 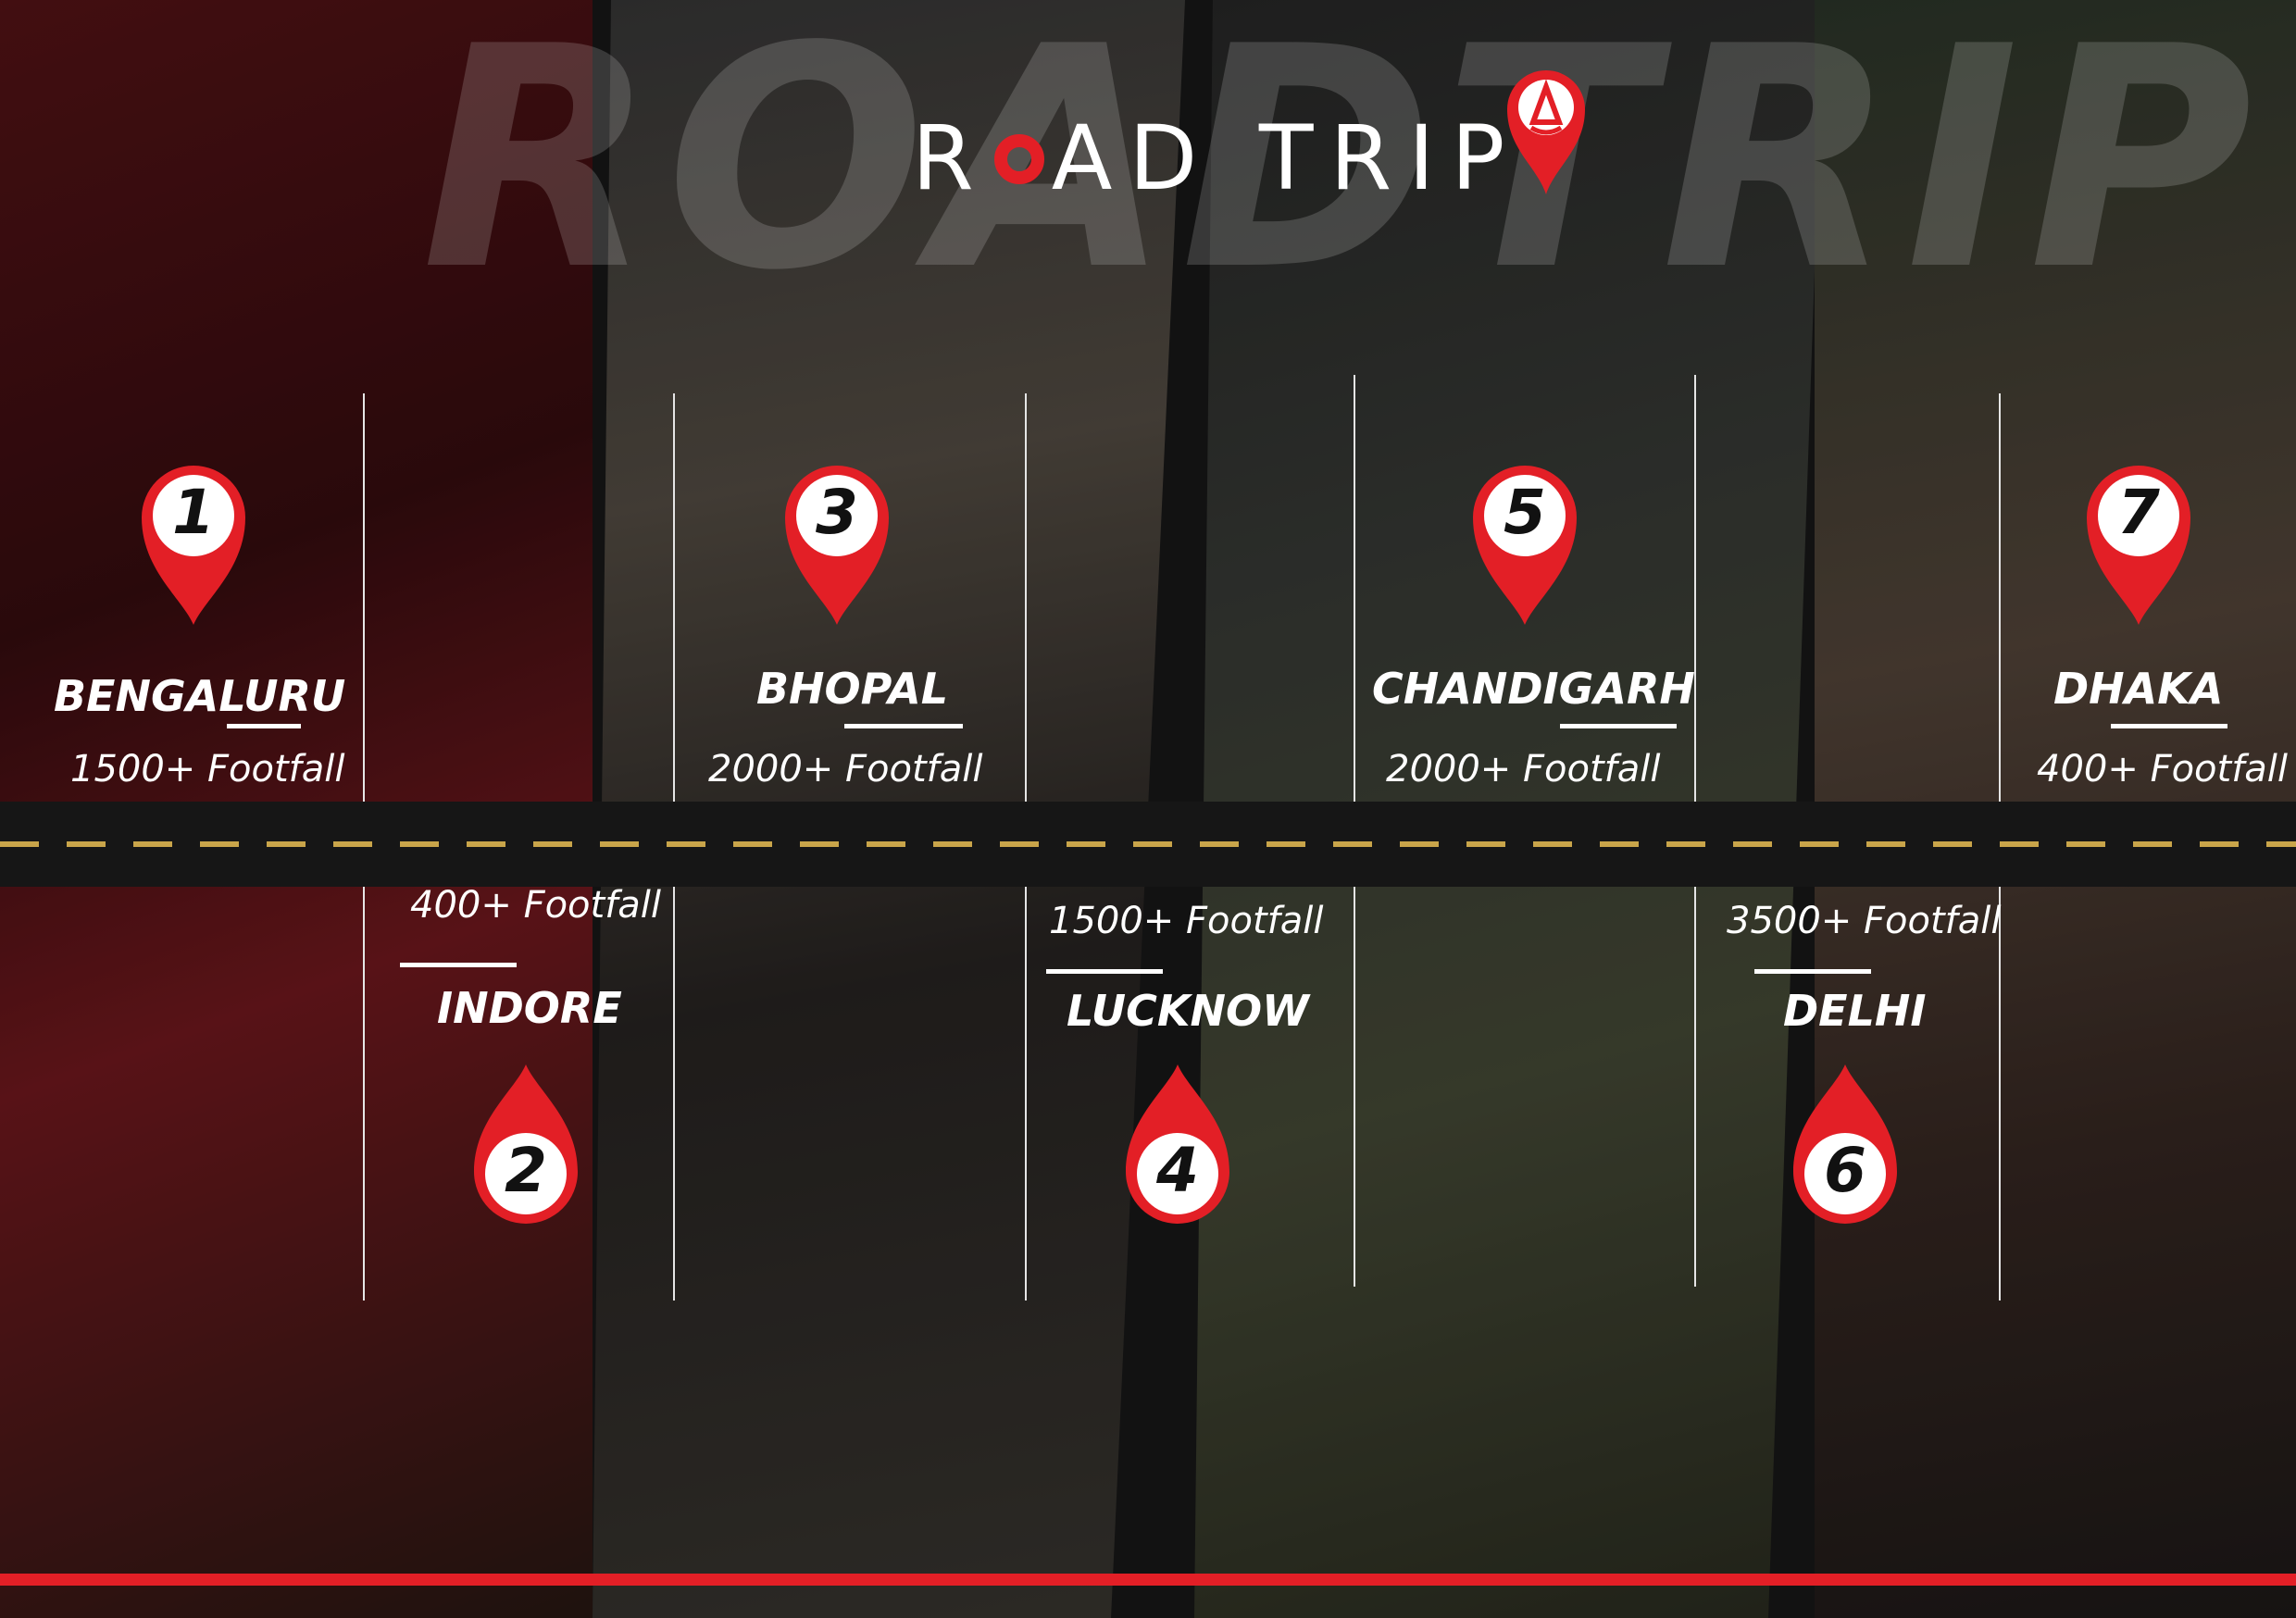 I want to click on city-name-chandigarh: CHANDIGARH, so click(x=1533, y=689).